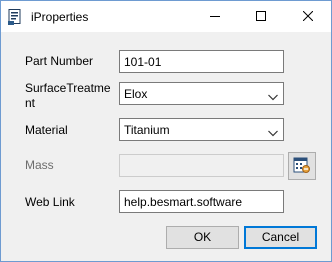 The image size is (332, 262). I want to click on calculator-icon, so click(302, 166).